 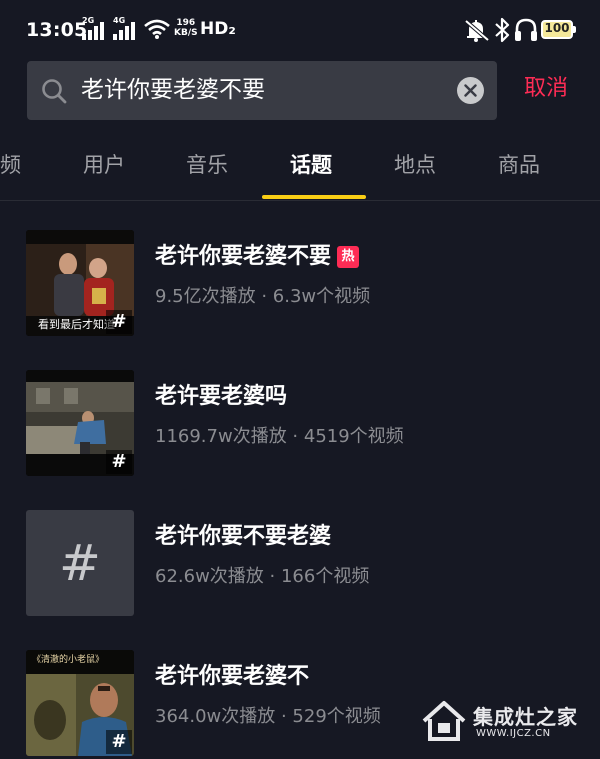 I want to click on topic-title: 老许你要老婆不, so click(x=232, y=676).